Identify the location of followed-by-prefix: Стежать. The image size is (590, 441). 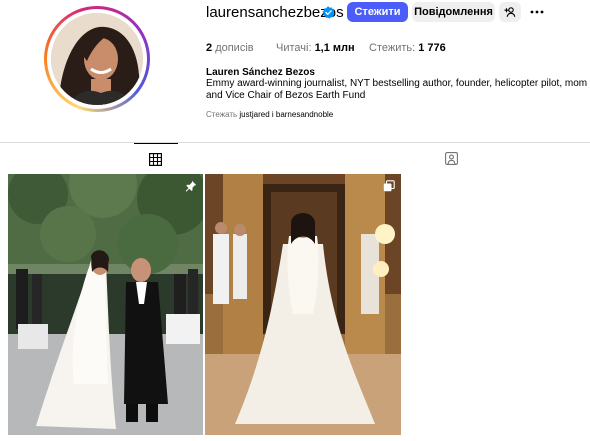
(222, 114).